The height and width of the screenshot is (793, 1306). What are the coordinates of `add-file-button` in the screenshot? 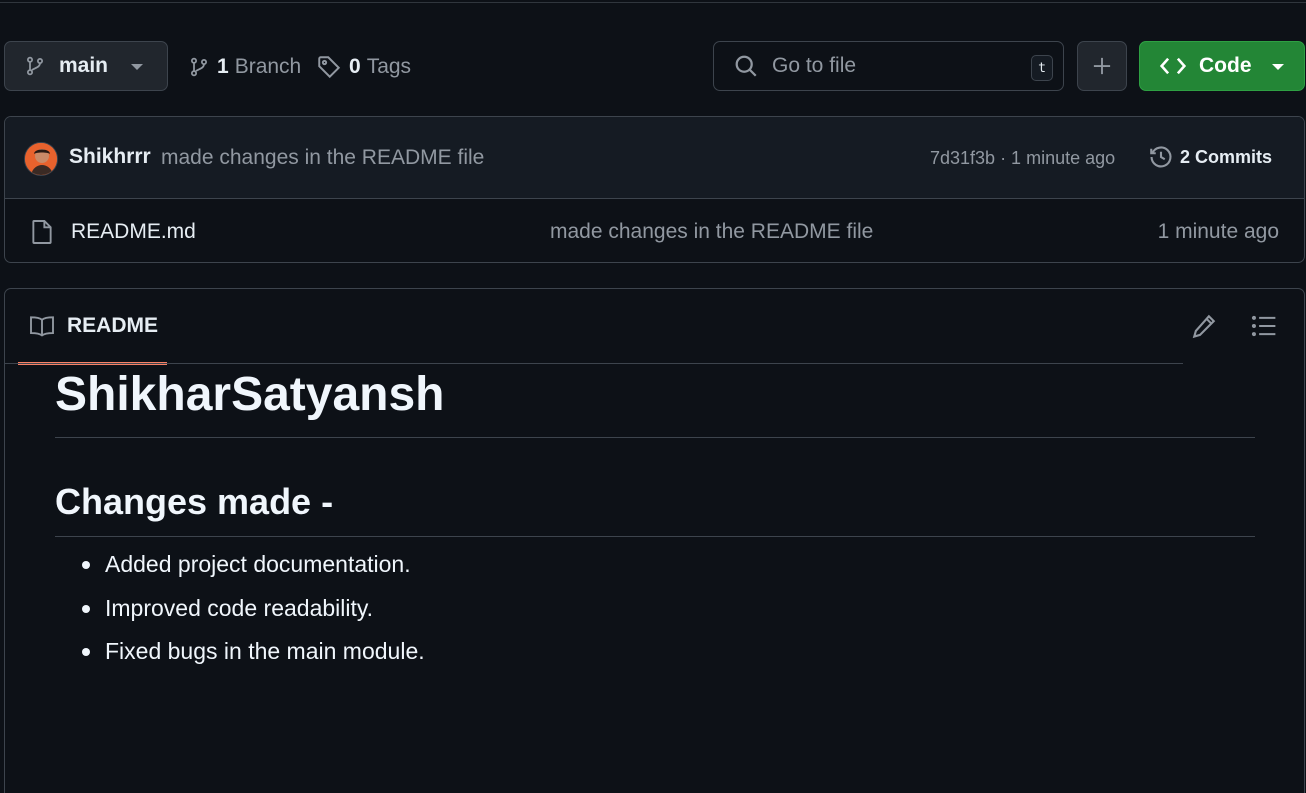 It's located at (1102, 66).